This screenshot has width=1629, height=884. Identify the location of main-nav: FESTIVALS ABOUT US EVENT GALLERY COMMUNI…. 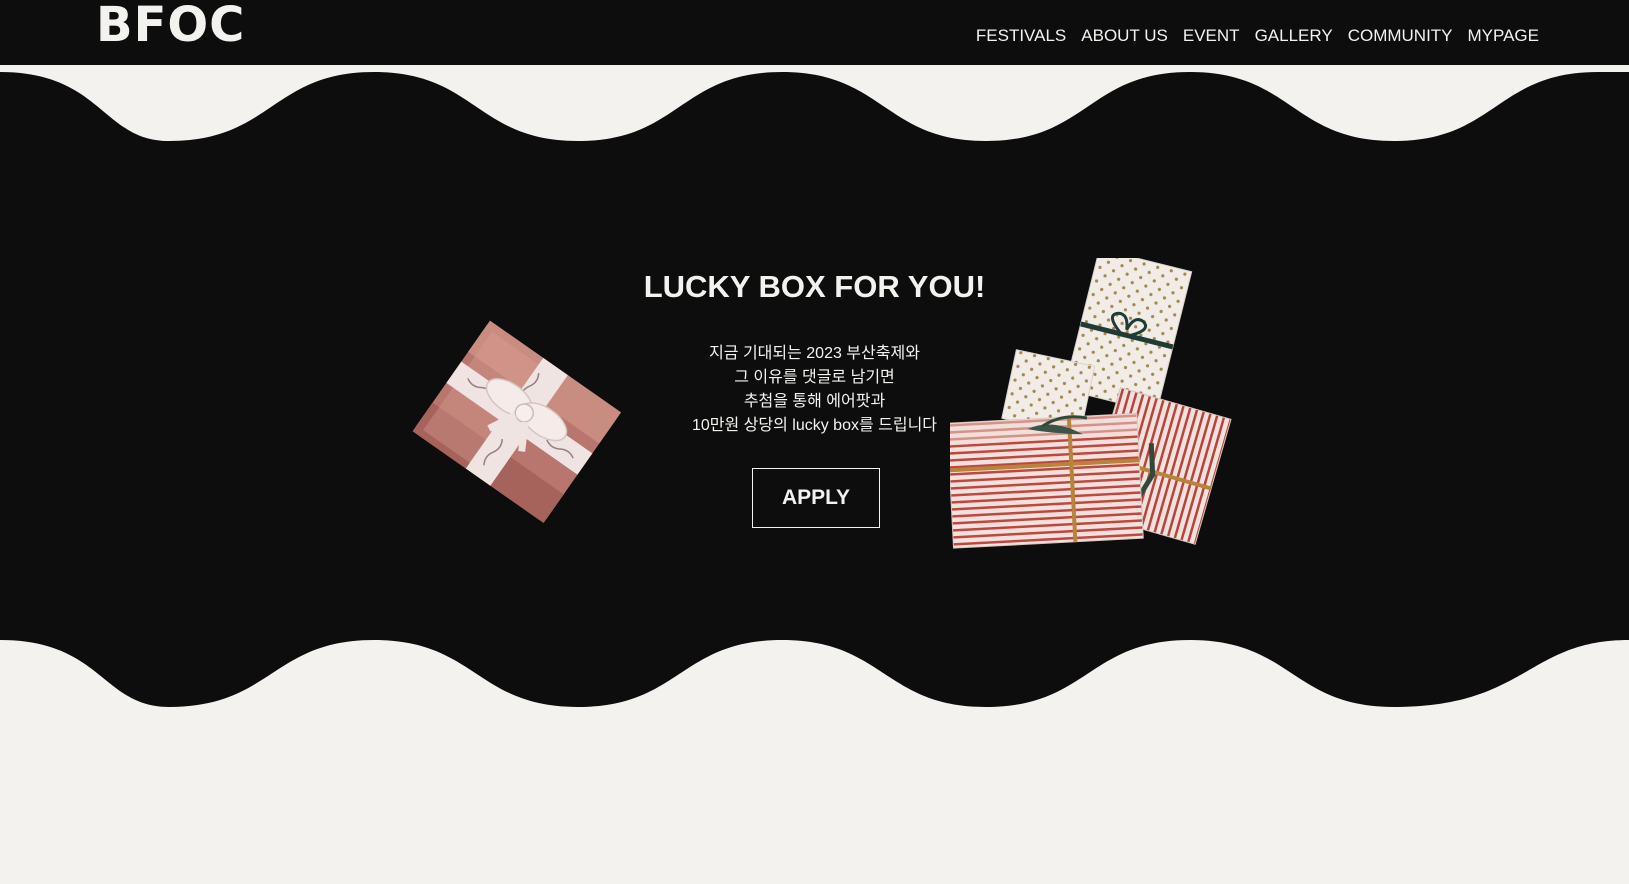
(1257, 36).